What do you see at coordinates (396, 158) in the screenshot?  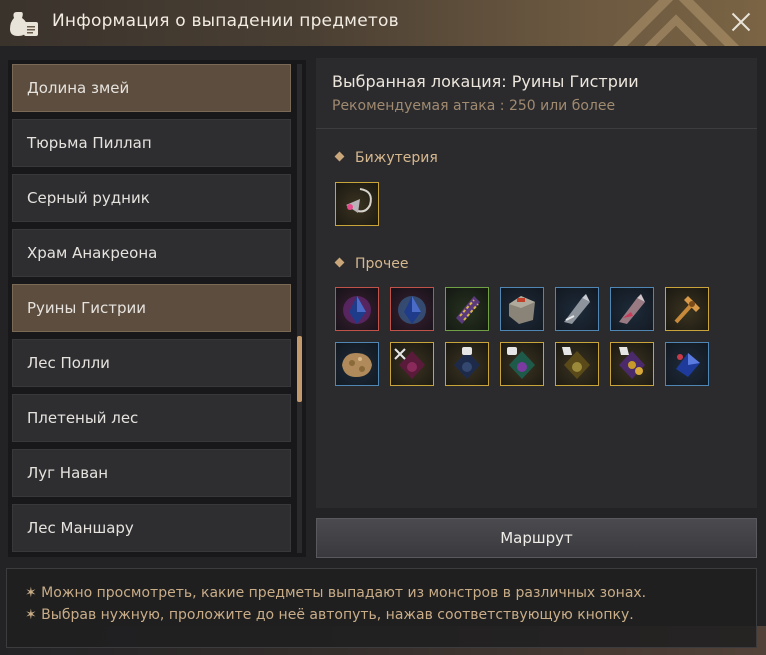 I see `category-label: Бижутерия` at bounding box center [396, 158].